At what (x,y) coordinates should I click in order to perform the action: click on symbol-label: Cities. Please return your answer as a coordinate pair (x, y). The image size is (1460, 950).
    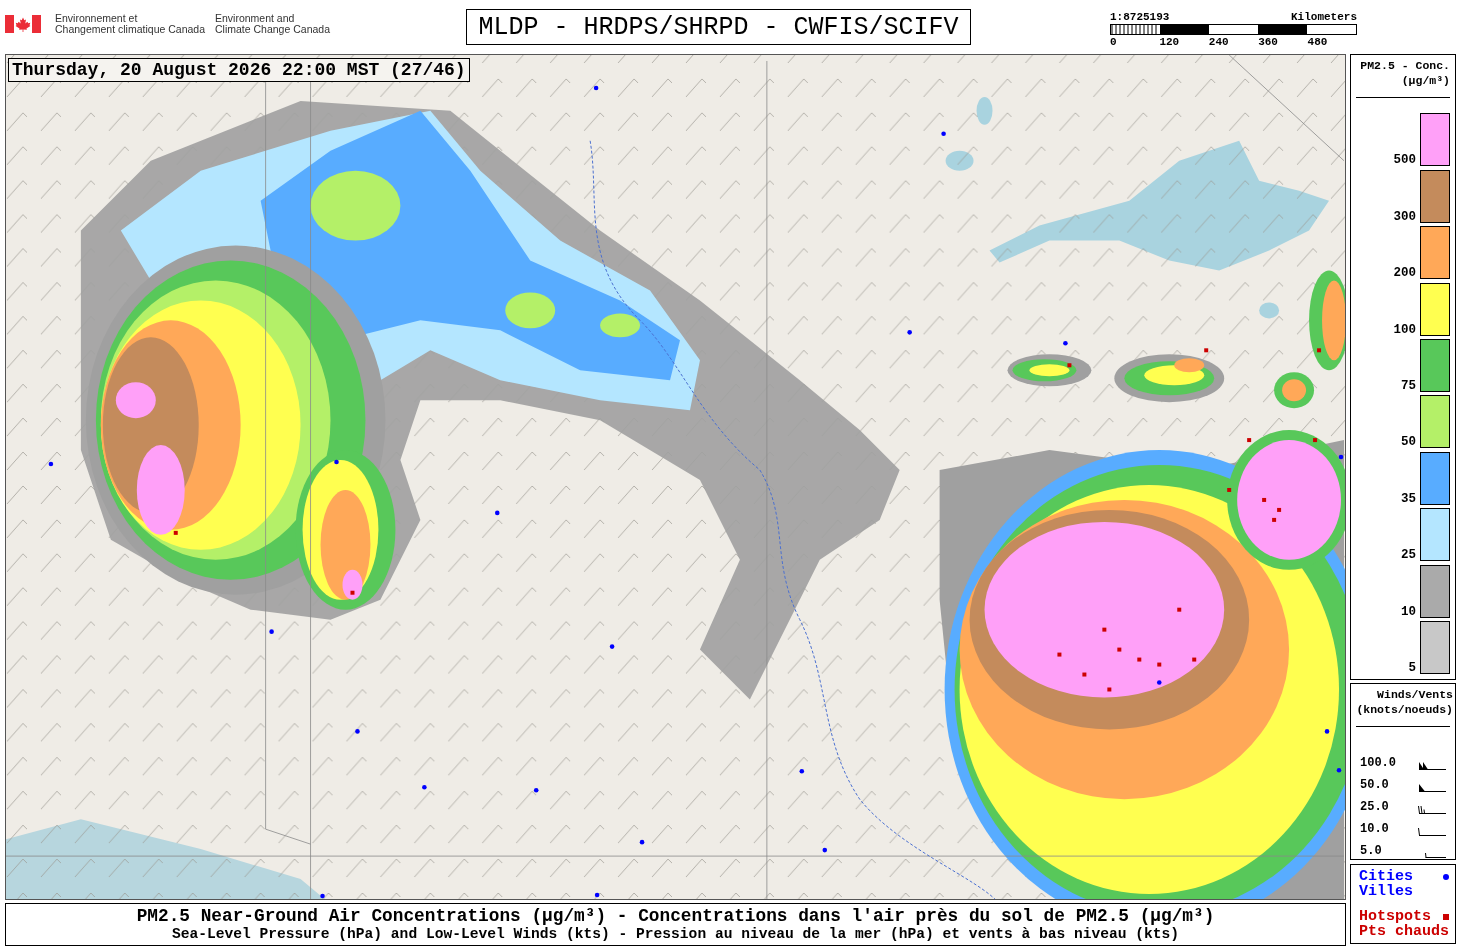
    Looking at the image, I should click on (1386, 876).